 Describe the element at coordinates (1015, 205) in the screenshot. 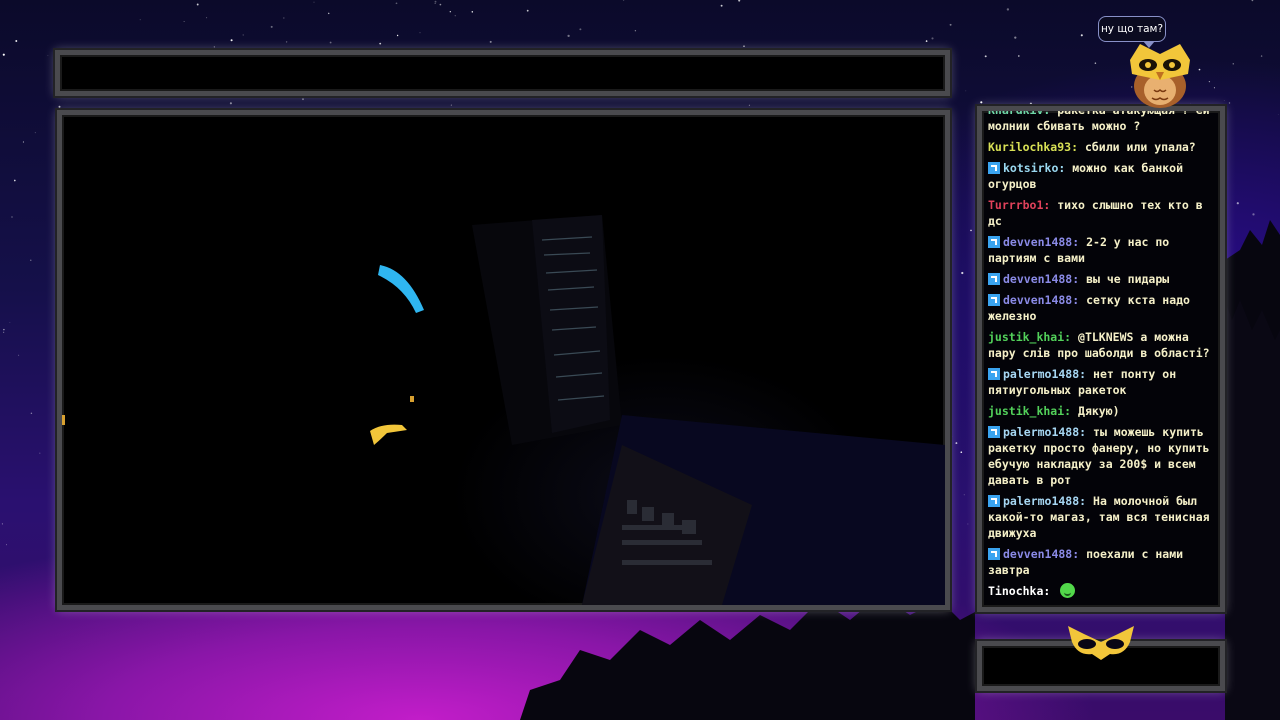

I see `chat-username: Turrrbo1` at that location.